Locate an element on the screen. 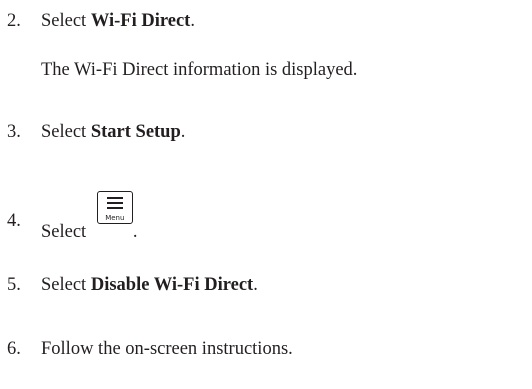 The image size is (532, 389). step-number: 2. is located at coordinates (14, 21).